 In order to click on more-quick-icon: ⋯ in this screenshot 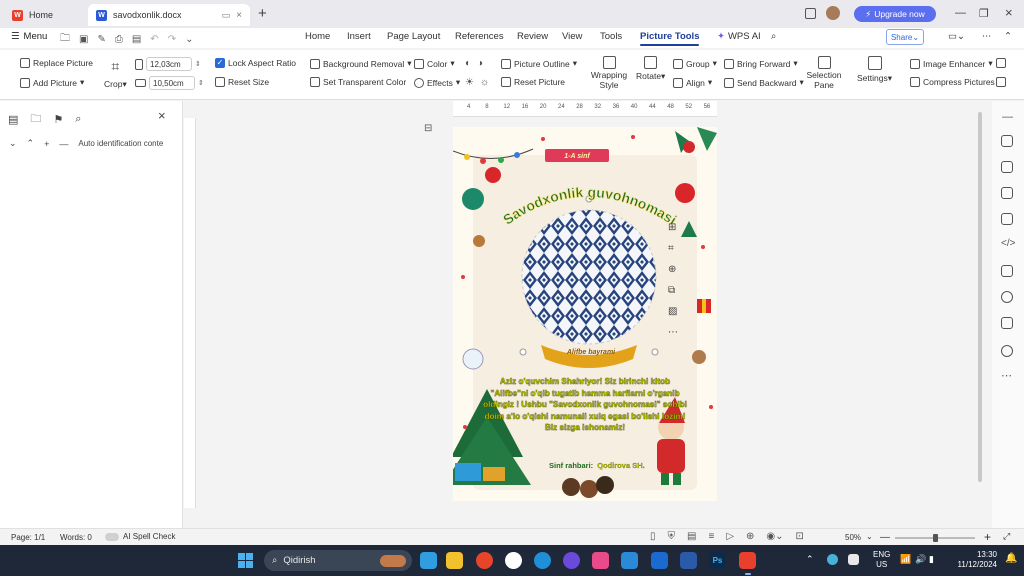, I will do `click(676, 332)`.